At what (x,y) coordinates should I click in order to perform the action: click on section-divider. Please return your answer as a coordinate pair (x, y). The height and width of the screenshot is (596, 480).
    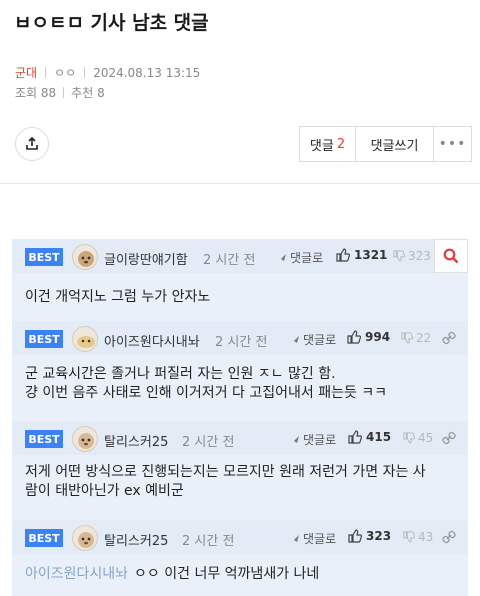
    Looking at the image, I should click on (240, 183).